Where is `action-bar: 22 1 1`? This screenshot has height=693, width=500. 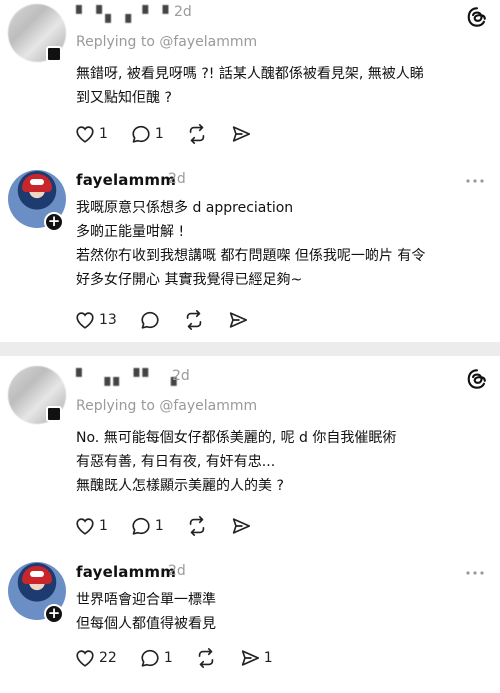
action-bar: 22 1 1 is located at coordinates (184, 658).